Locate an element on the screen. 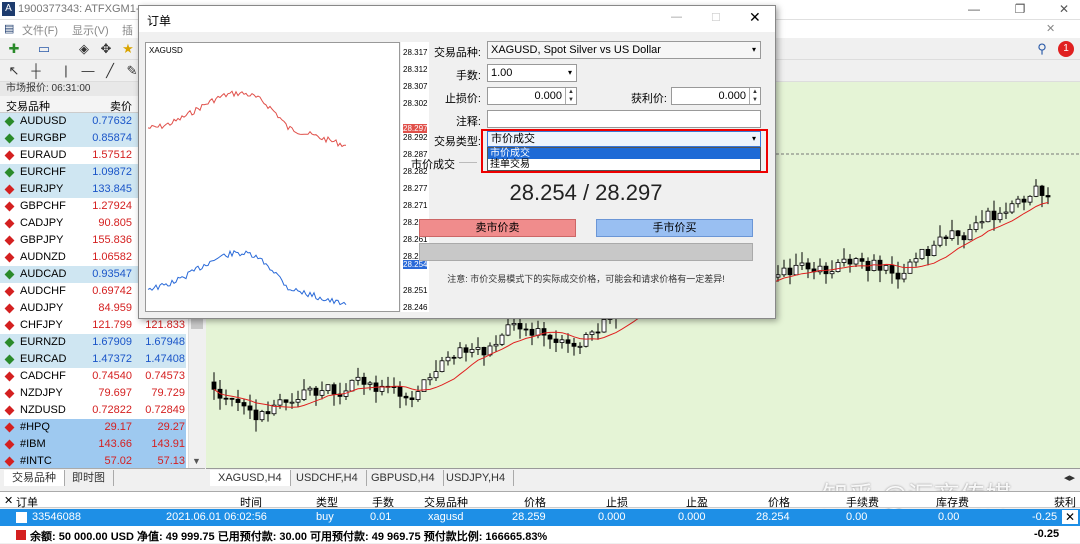 This screenshot has width=1080, height=544. col-price: 价格 is located at coordinates (535, 502).